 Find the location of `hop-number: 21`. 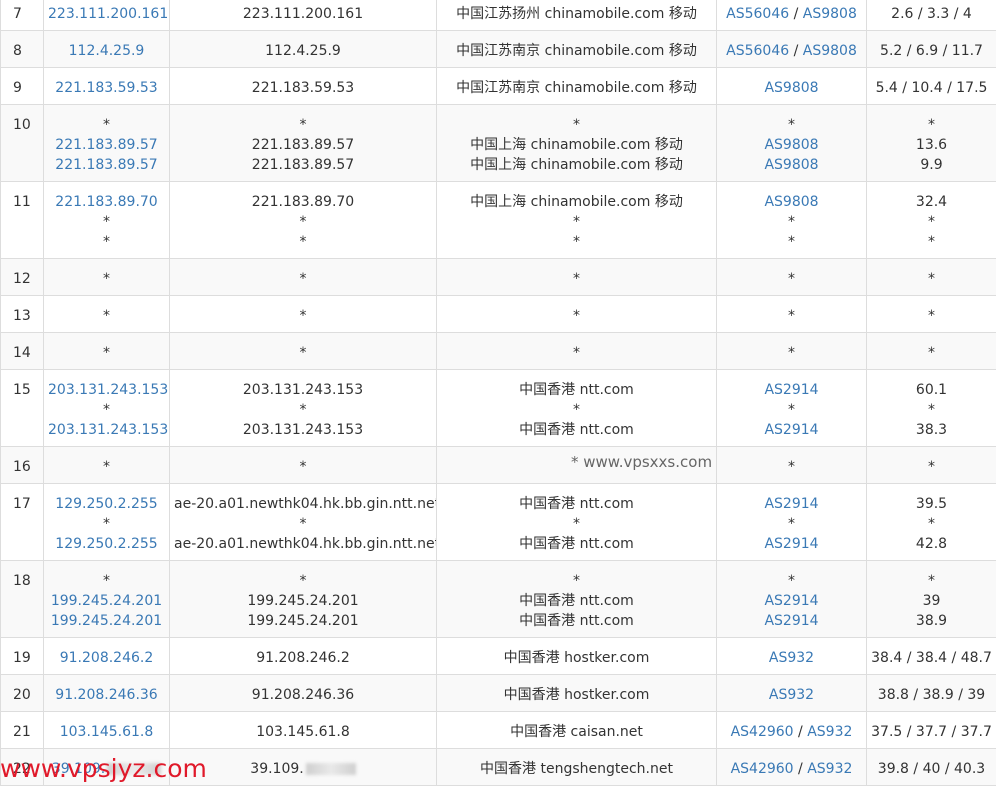

hop-number: 21 is located at coordinates (22, 730).